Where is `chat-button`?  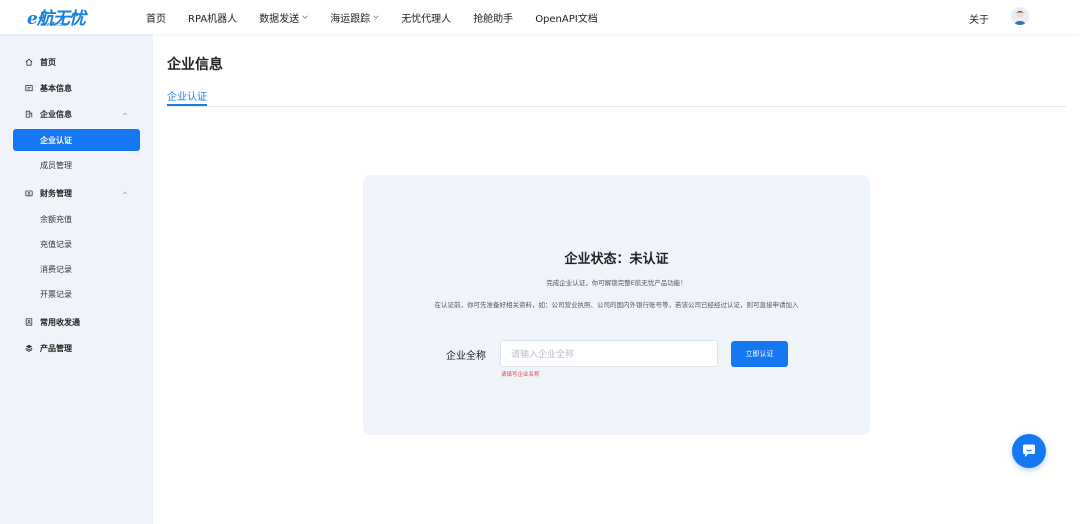
chat-button is located at coordinates (1029, 451).